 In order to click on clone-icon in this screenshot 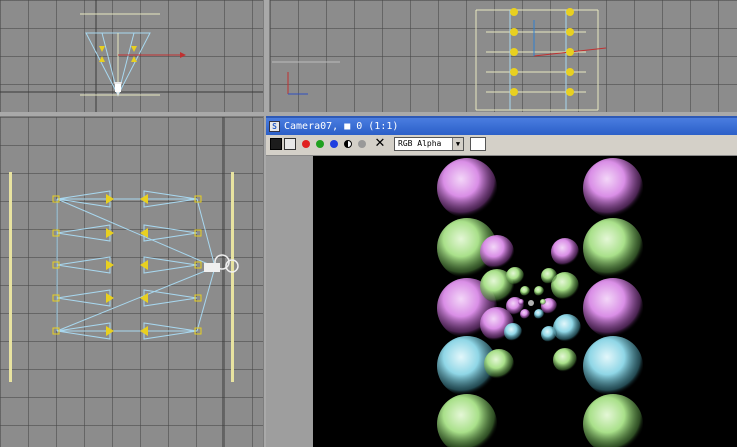, I will do `click(290, 144)`.